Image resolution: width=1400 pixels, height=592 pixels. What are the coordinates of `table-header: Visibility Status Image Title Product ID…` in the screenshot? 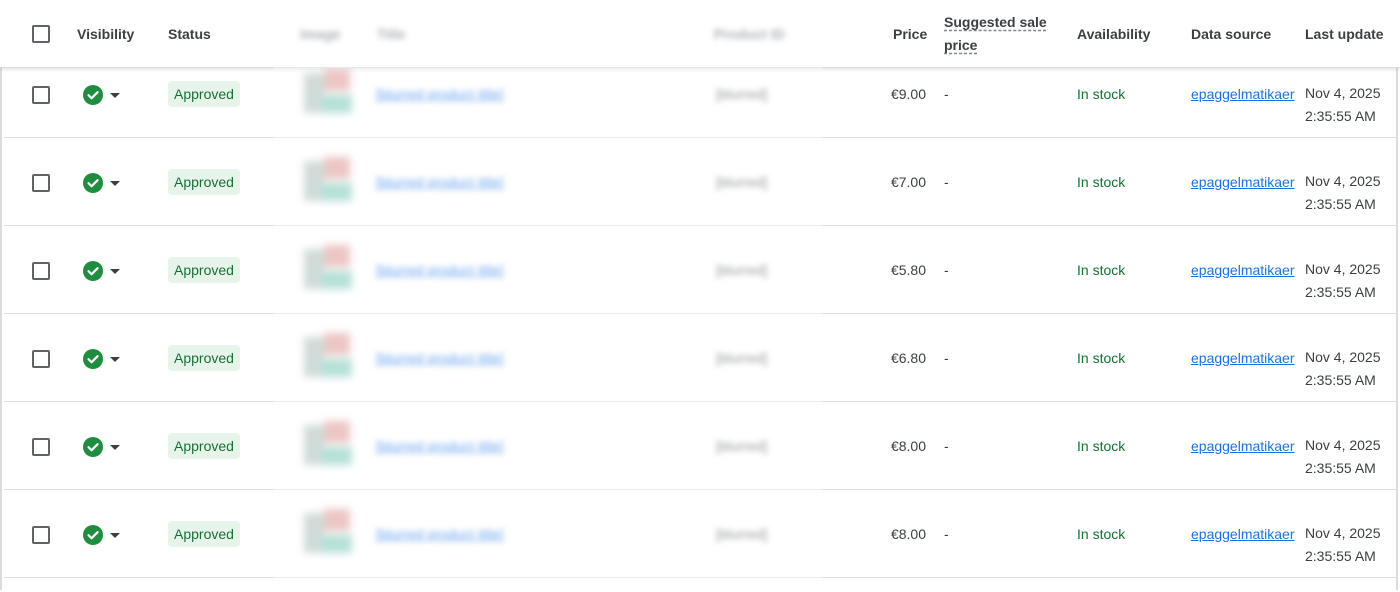 It's located at (700, 34).